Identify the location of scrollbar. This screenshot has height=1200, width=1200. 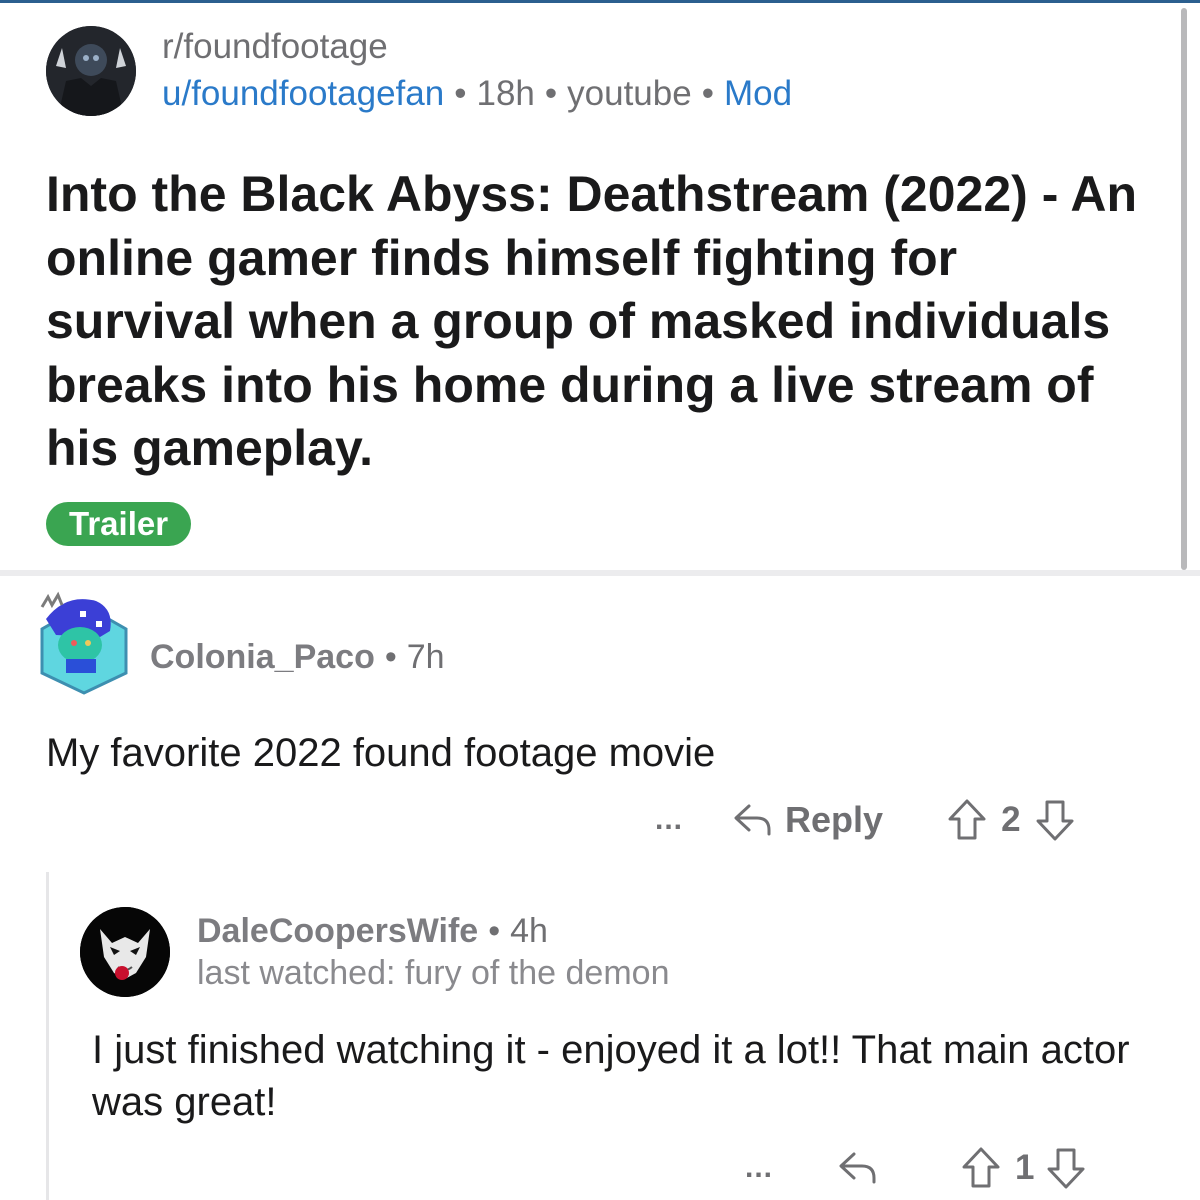
(1184, 289).